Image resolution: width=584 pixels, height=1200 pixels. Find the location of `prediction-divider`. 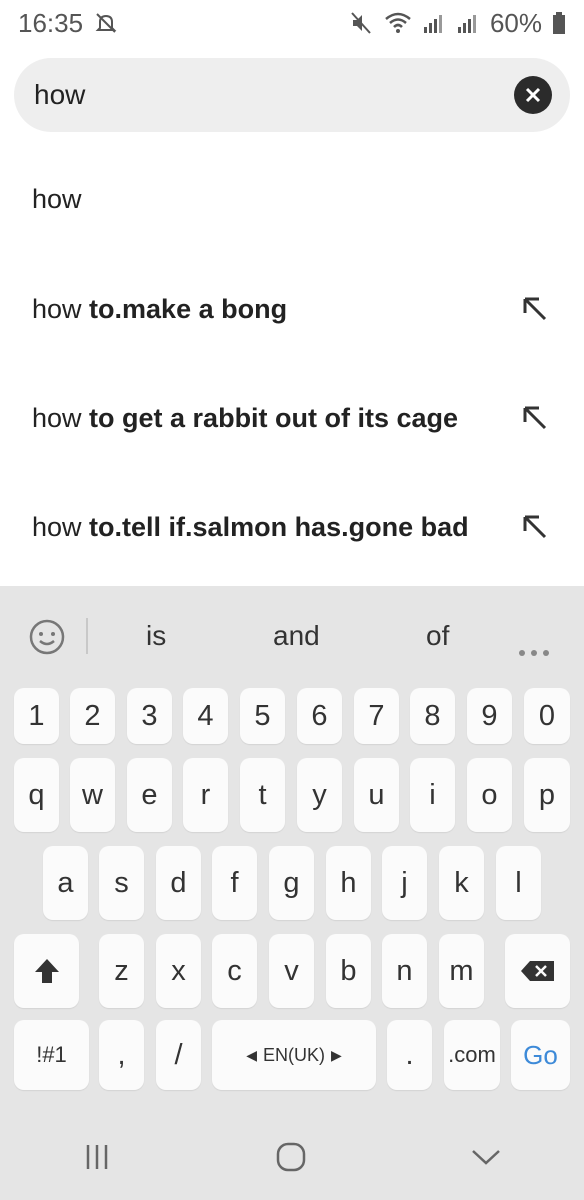

prediction-divider is located at coordinates (87, 636).